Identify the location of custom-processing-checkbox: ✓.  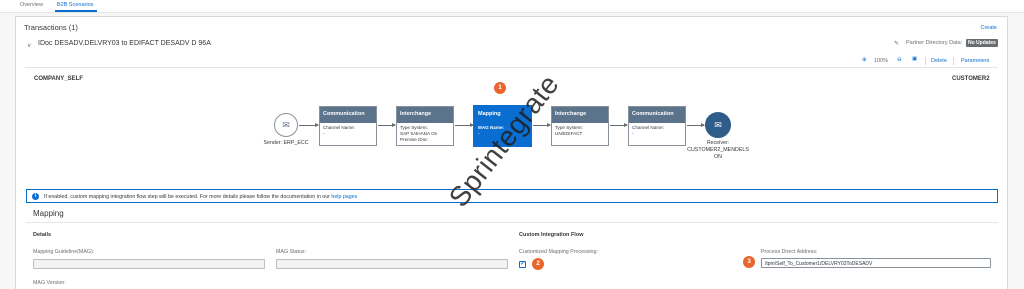
(522, 264).